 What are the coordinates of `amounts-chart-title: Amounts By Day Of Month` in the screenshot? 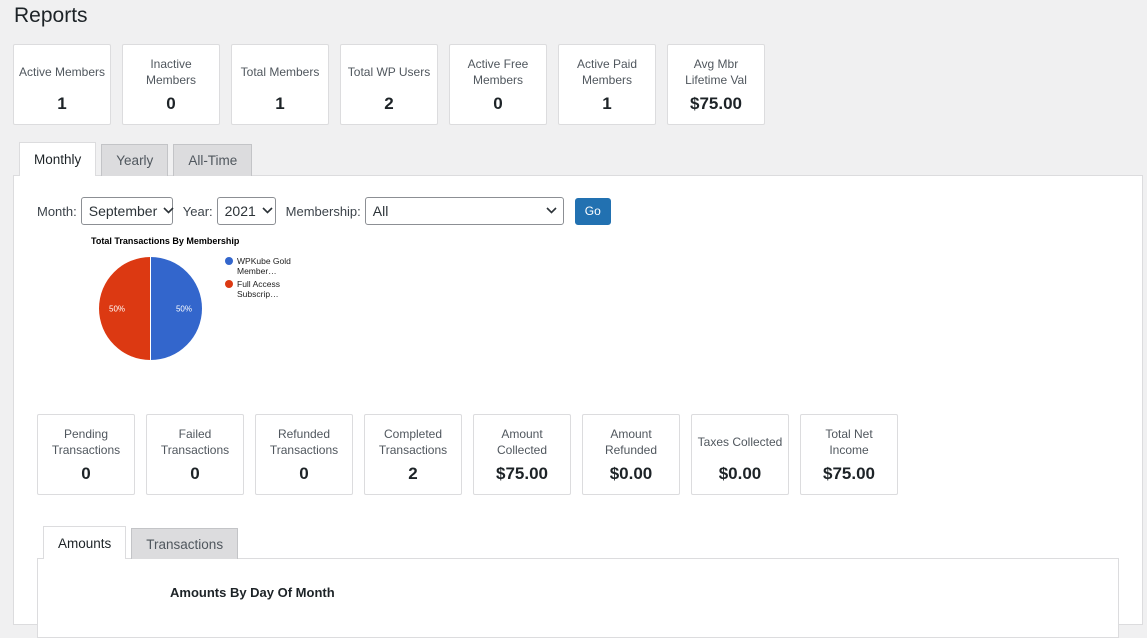 It's located at (252, 592).